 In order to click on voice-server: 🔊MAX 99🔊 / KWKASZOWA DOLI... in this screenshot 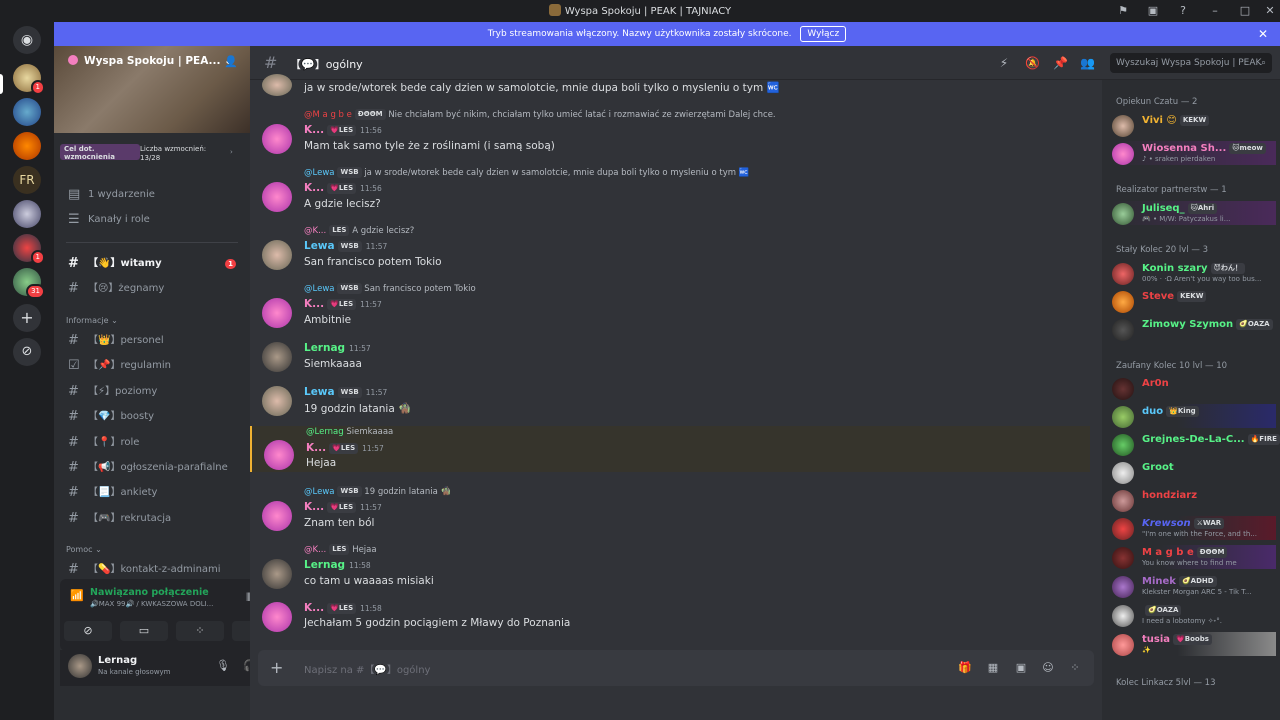, I will do `click(151, 604)`.